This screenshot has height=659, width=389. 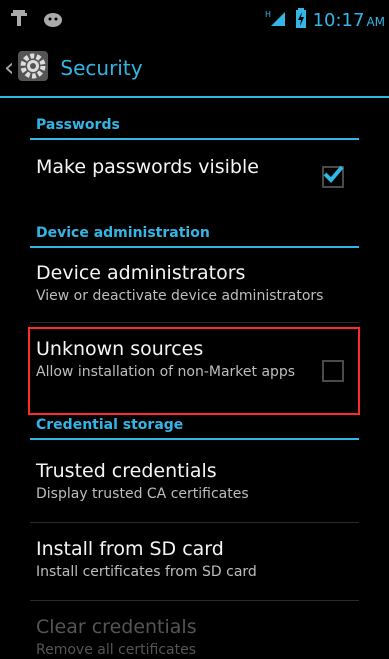 I want to click on clock: 10:17 AM, so click(x=349, y=20).